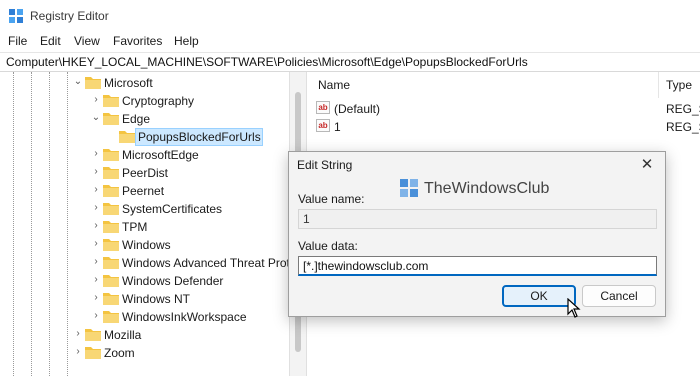 The width and height of the screenshot is (700, 376). I want to click on tree-item-label: Windows, so click(146, 245).